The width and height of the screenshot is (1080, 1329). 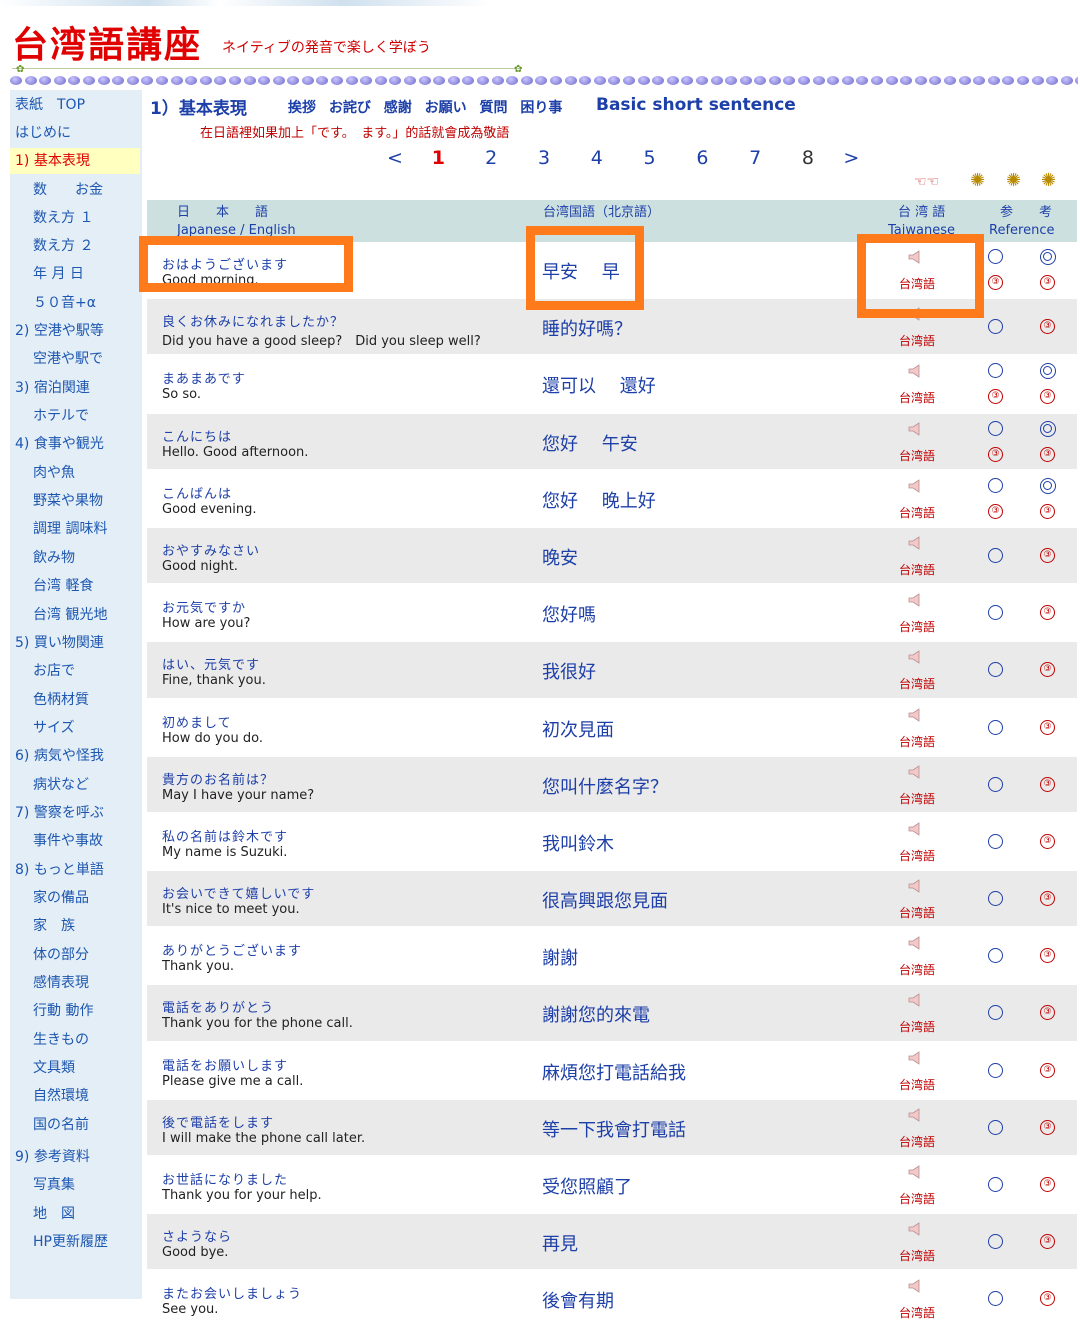 What do you see at coordinates (57, 643) in the screenshot?
I see `sidebar-item: 5) 買い物関連` at bounding box center [57, 643].